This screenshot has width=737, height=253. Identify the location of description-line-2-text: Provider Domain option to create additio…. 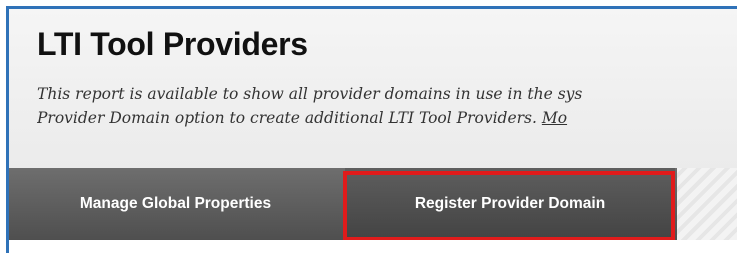
(289, 118).